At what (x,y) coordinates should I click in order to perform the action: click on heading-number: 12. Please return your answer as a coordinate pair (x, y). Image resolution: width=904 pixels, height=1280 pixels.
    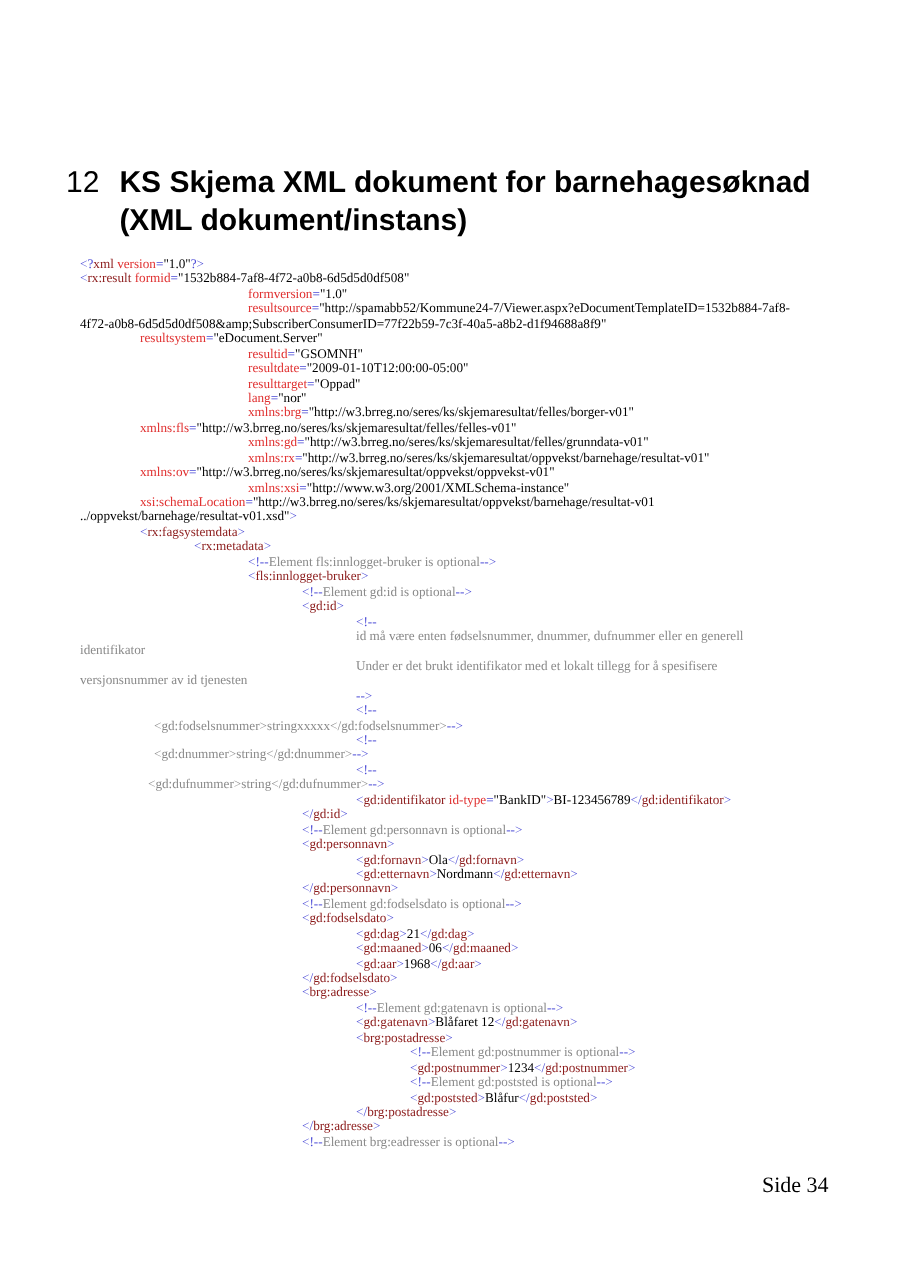
    Looking at the image, I should click on (83, 184).